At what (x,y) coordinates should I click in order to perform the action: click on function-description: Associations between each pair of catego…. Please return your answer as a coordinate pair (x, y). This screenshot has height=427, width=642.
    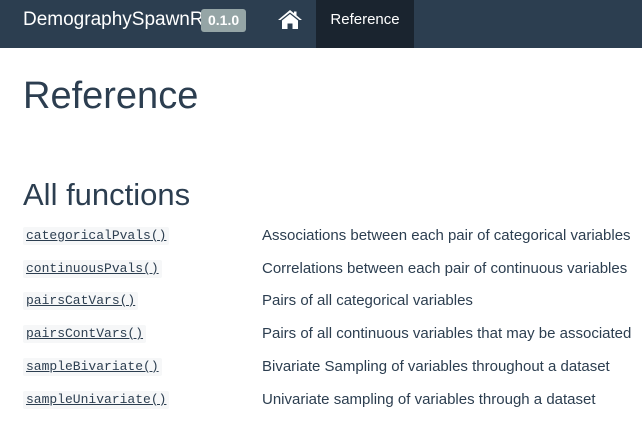
    Looking at the image, I should click on (446, 235).